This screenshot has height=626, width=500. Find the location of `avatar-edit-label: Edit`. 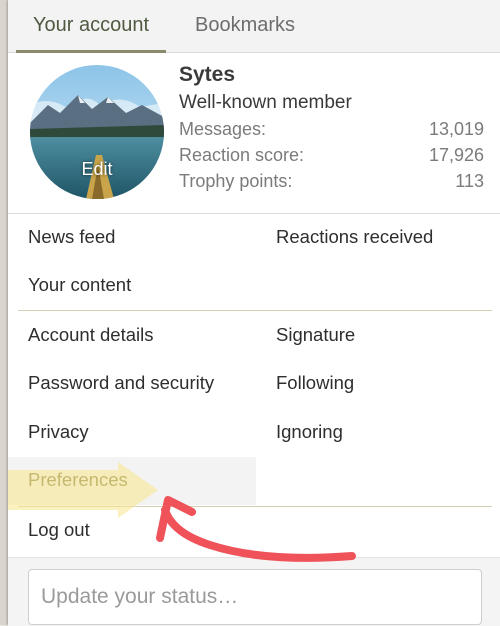

avatar-edit-label: Edit is located at coordinates (97, 169).